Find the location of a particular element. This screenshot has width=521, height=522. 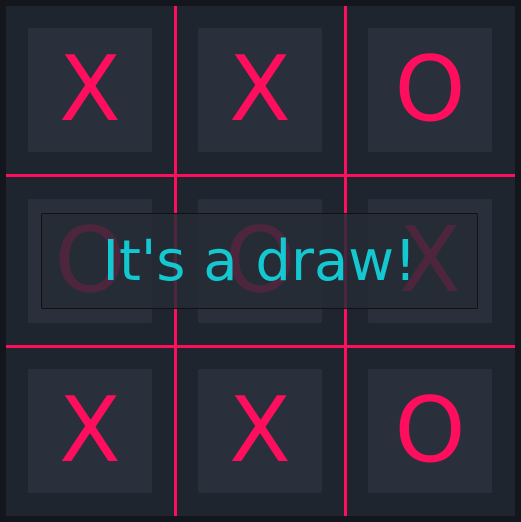

cell-r3-c1: X is located at coordinates (90, 431).